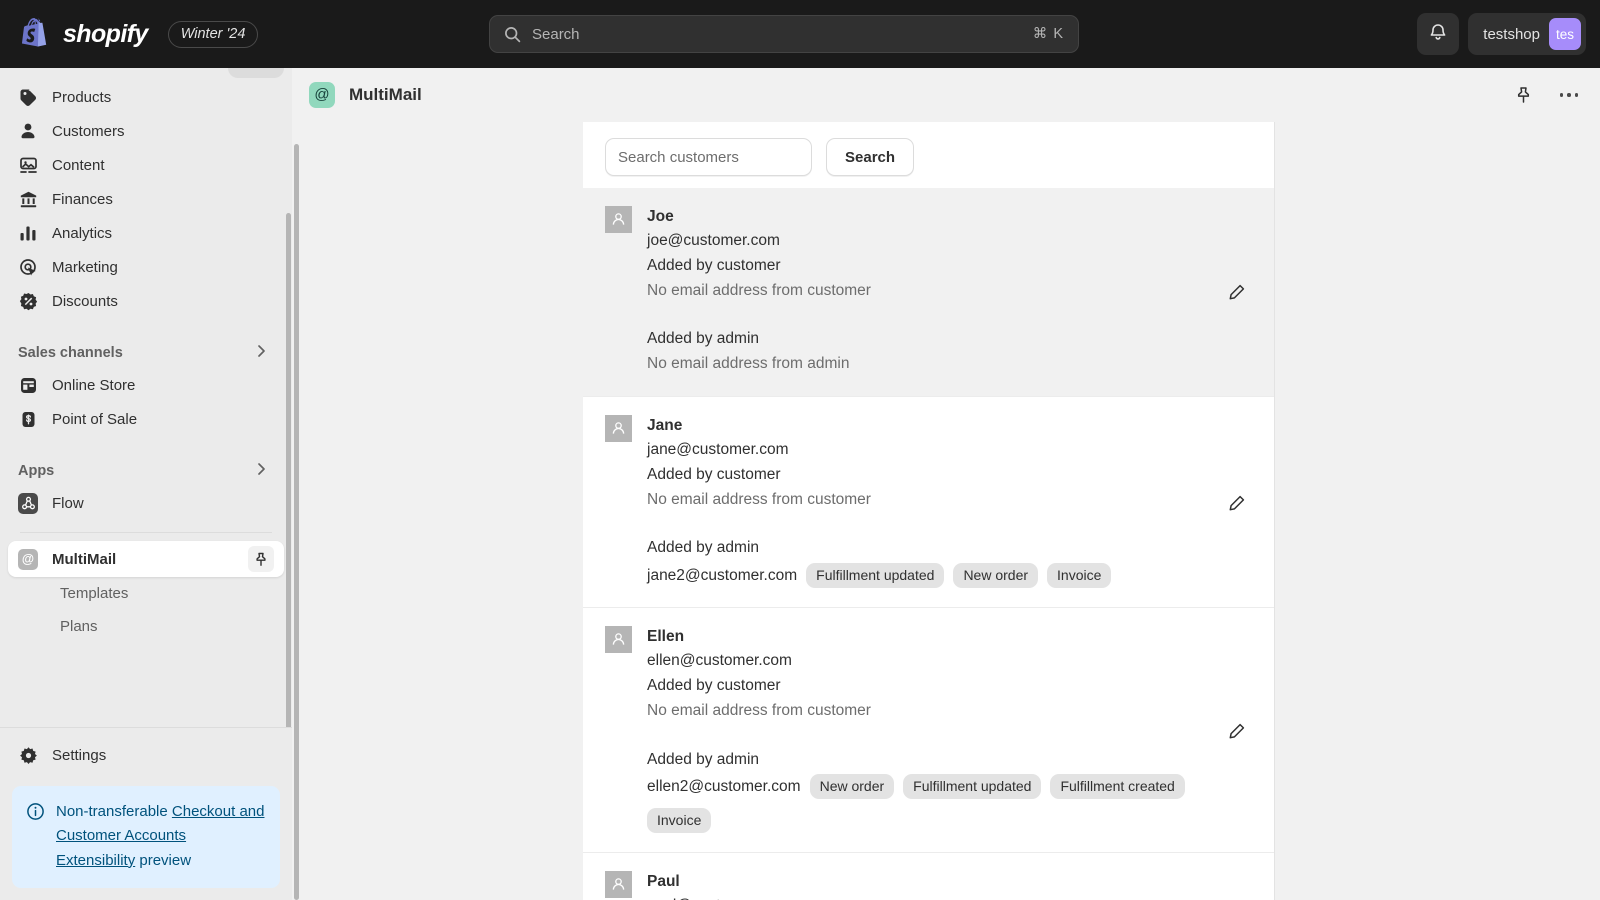  Describe the element at coordinates (146, 199) in the screenshot. I see `sidebar-item-finances: Finances` at that location.